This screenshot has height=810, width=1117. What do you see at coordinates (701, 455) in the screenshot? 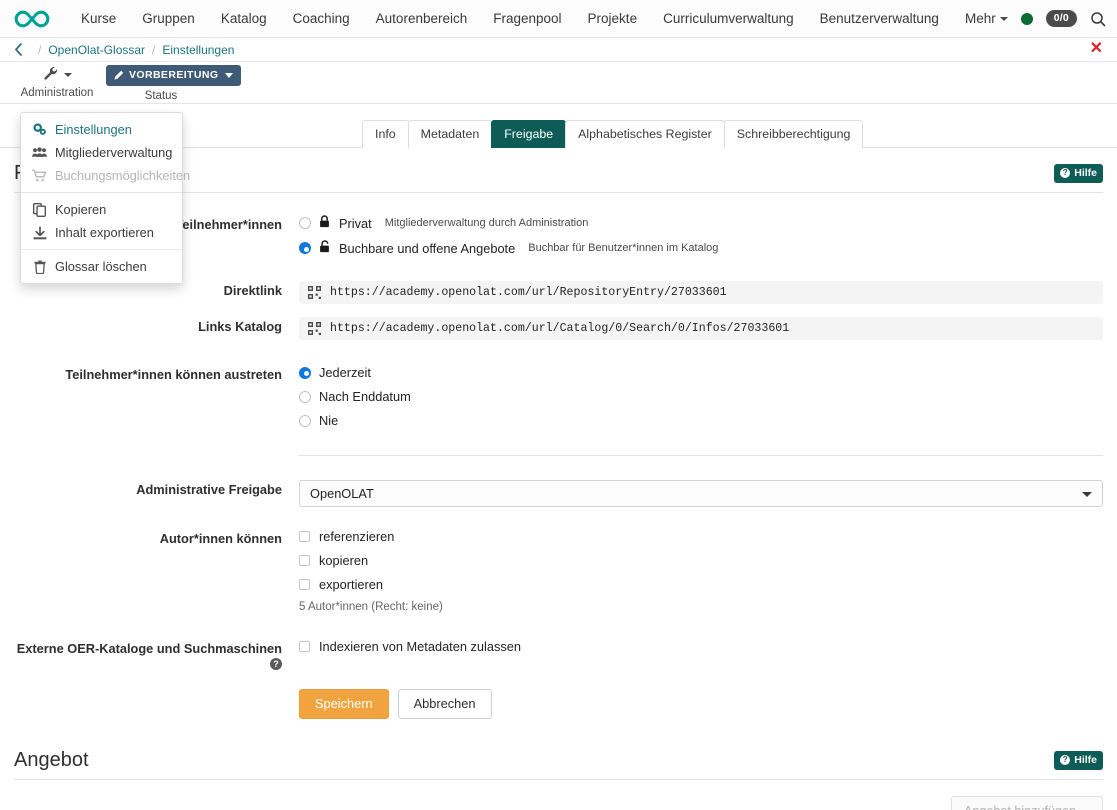
I see `divider` at bounding box center [701, 455].